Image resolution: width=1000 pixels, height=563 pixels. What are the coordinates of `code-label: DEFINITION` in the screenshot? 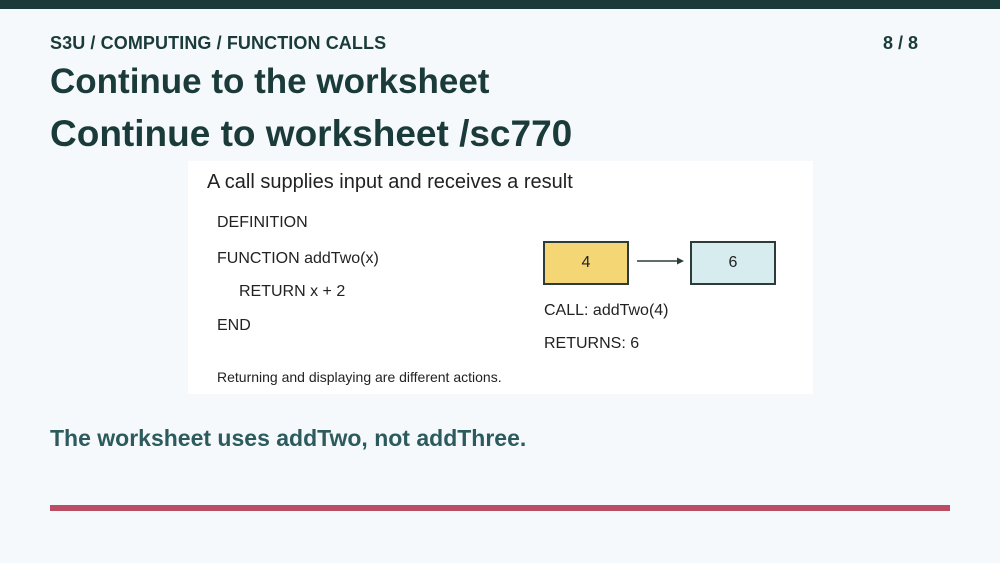 It's located at (262, 222).